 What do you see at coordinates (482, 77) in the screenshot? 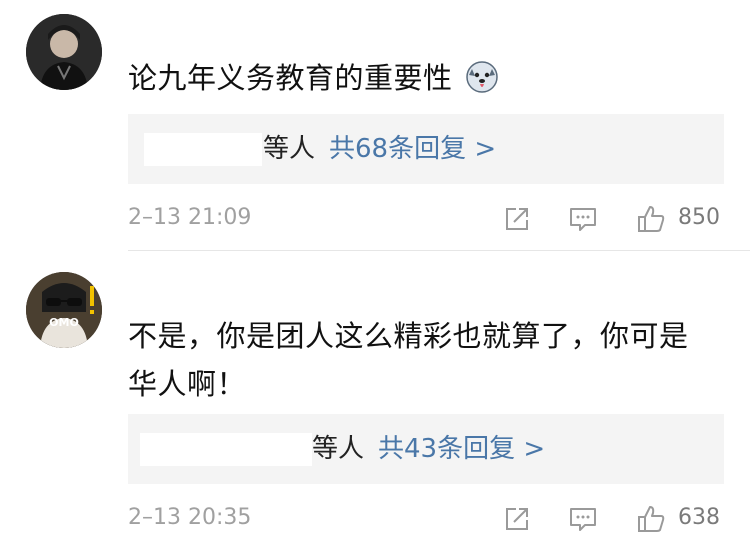
I see `husky-emoji-icon` at bounding box center [482, 77].